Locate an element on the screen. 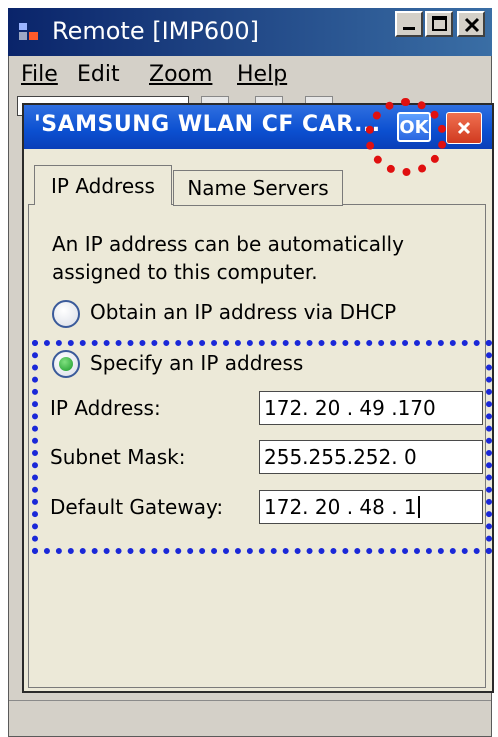  close-window-button is located at coordinates (471, 24).